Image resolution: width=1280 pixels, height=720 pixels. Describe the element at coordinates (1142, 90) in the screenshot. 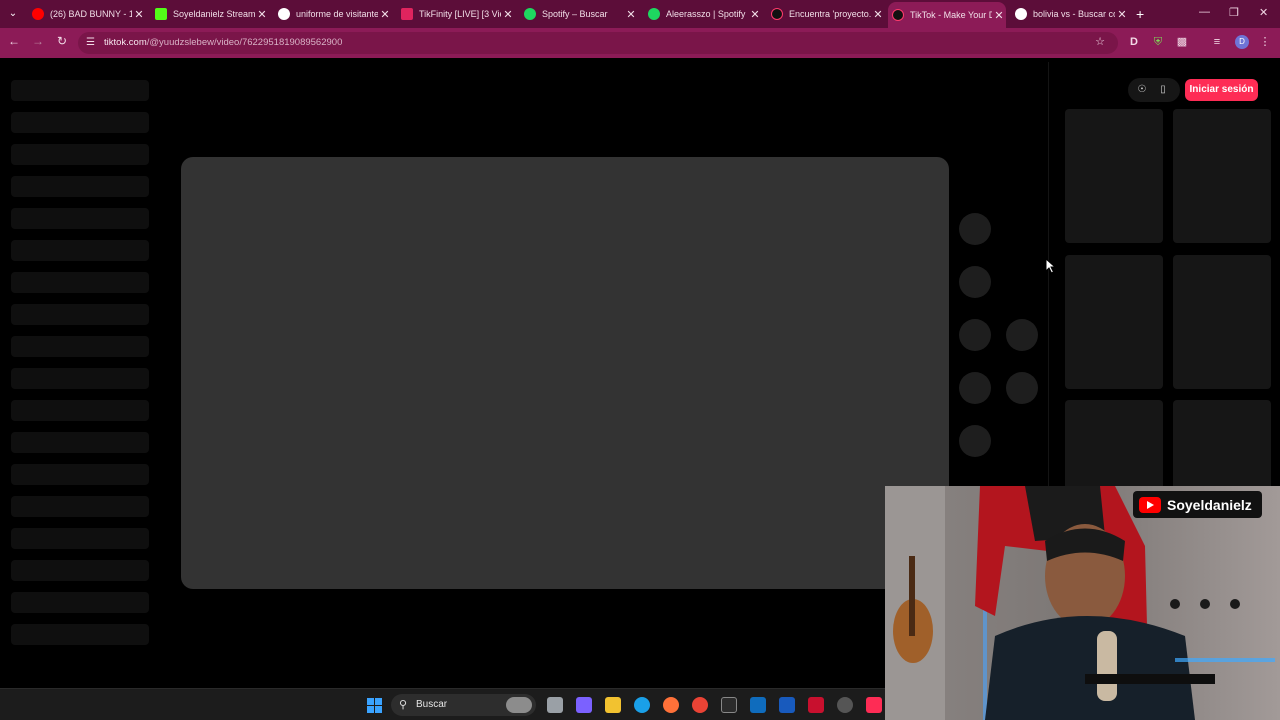

I see `compass-icon: ☉` at that location.